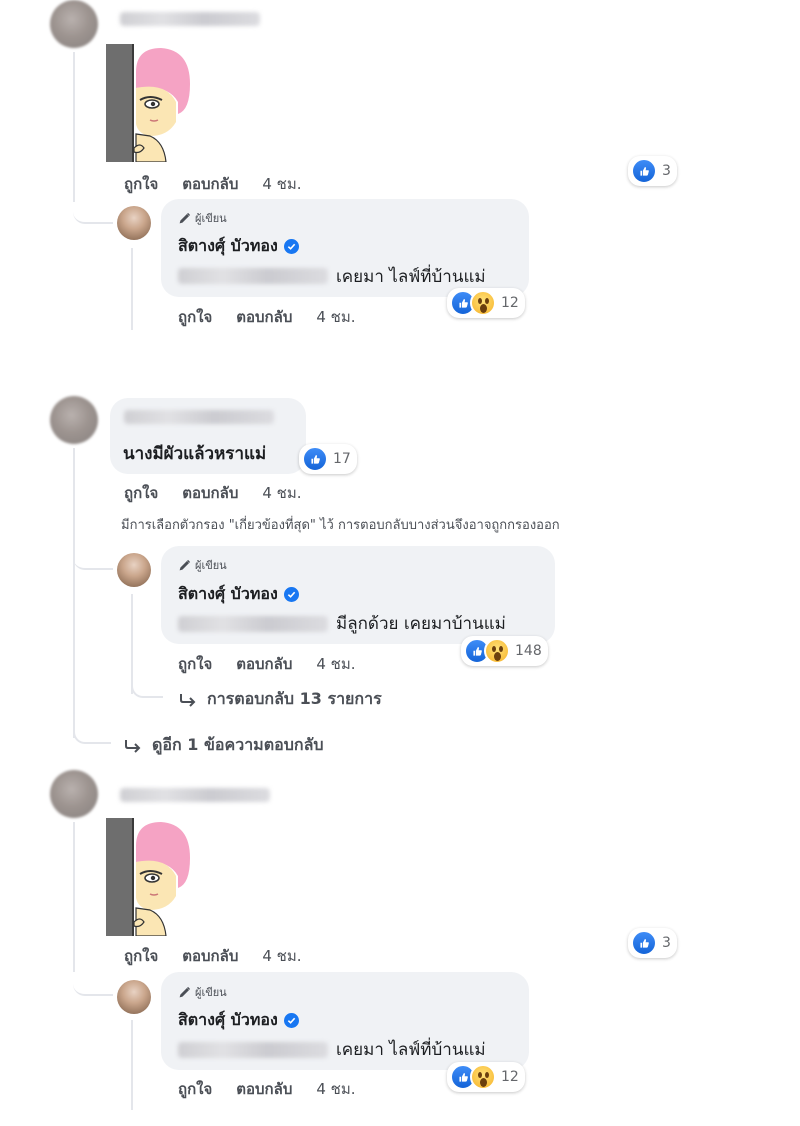 The height and width of the screenshot is (1126, 800). What do you see at coordinates (342, 459) in the screenshot?
I see `reaction-count: 17` at bounding box center [342, 459].